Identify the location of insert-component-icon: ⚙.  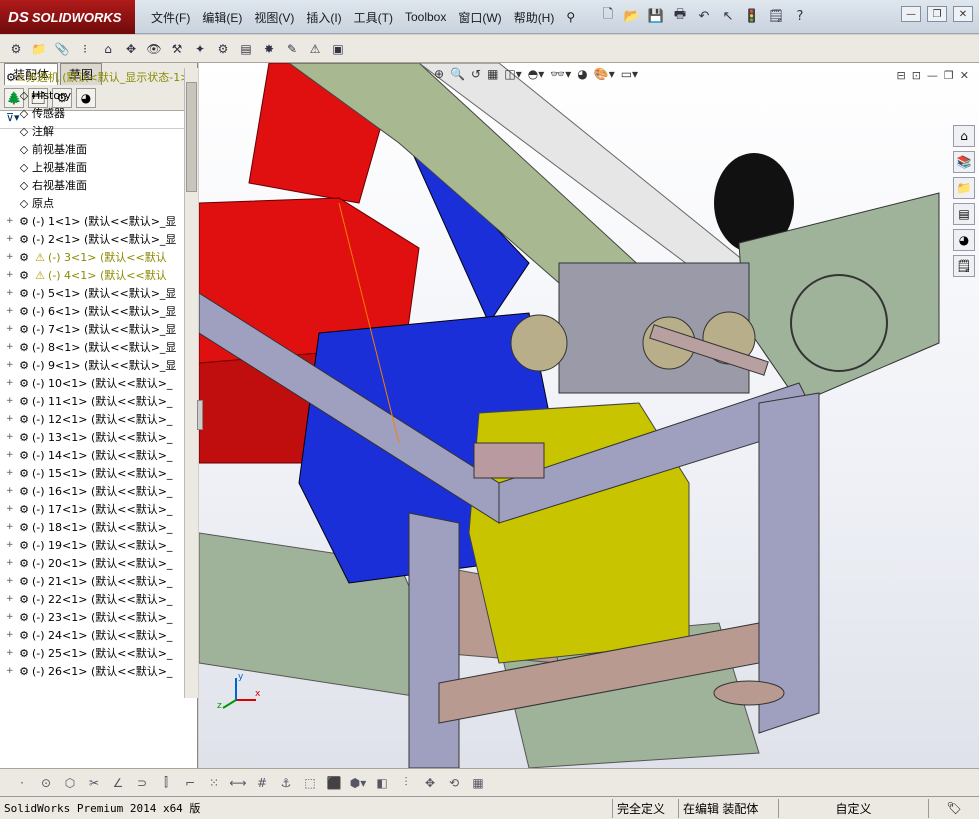
(16, 49).